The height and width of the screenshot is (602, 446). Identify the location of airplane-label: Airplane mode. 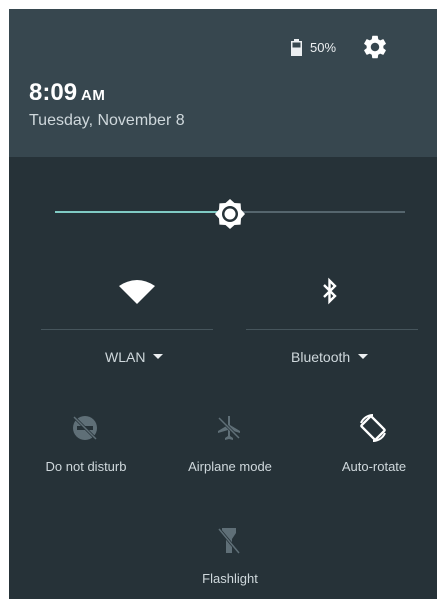
(230, 466).